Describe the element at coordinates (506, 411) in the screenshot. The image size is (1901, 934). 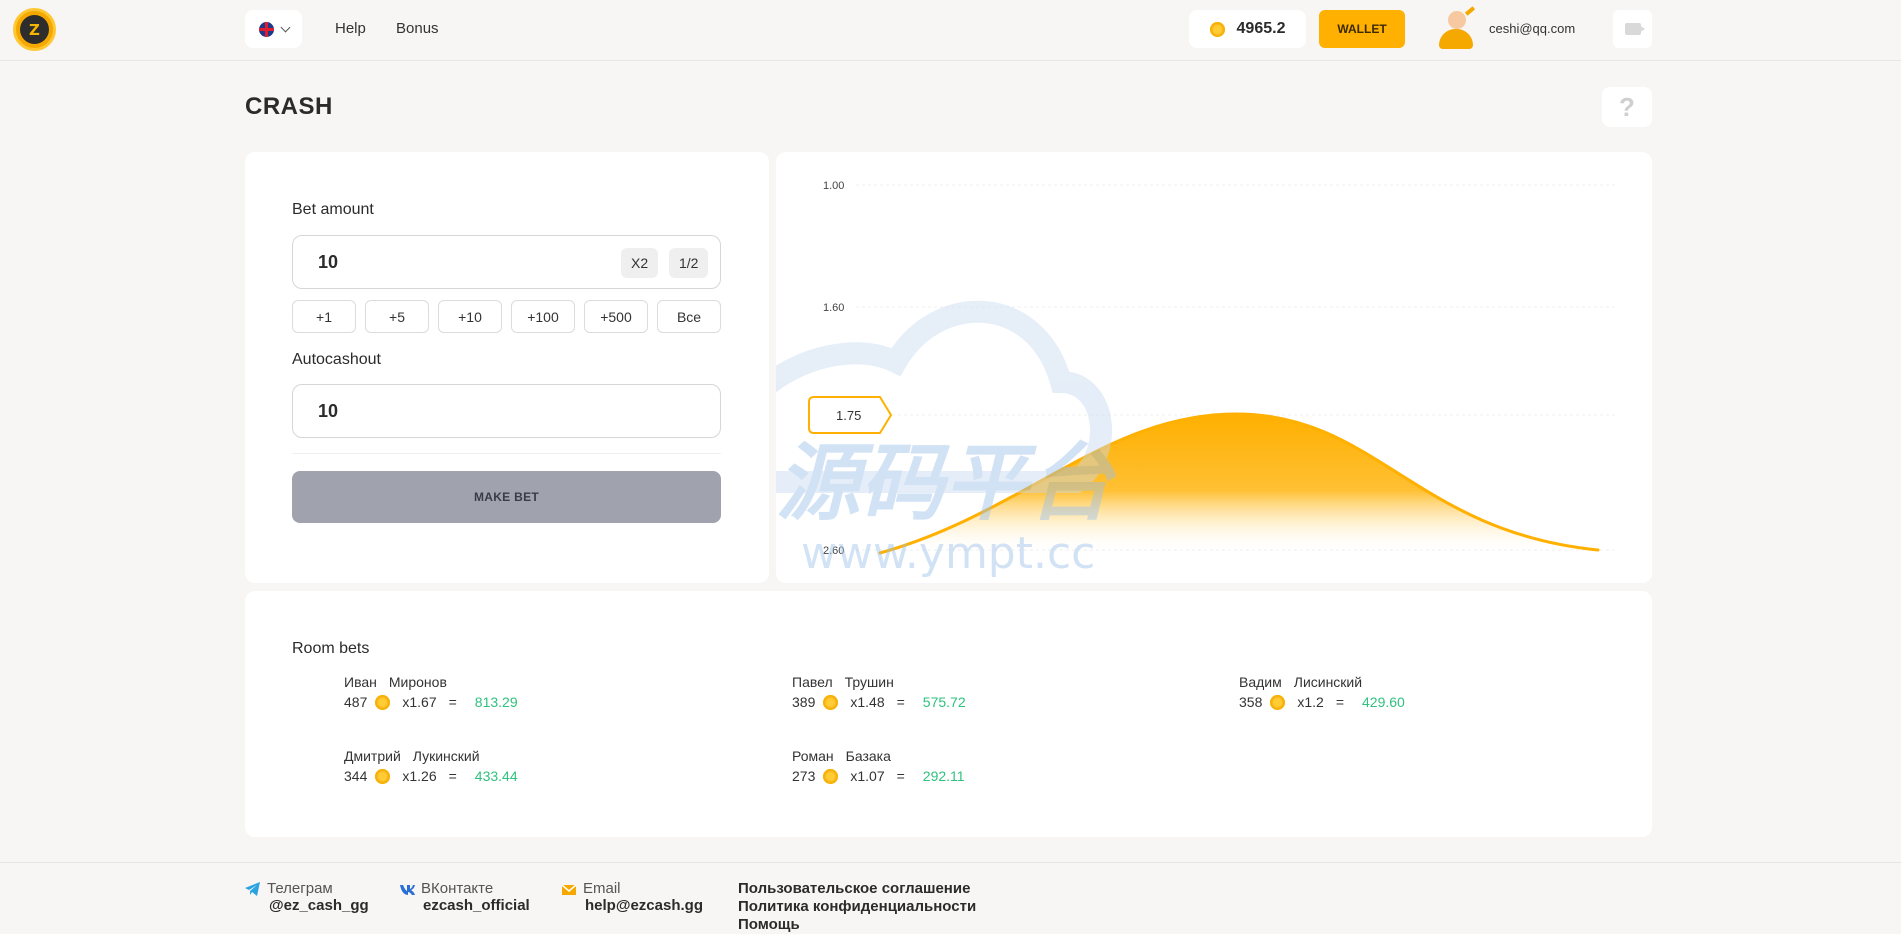
I see `autocashout-input: 10` at that location.